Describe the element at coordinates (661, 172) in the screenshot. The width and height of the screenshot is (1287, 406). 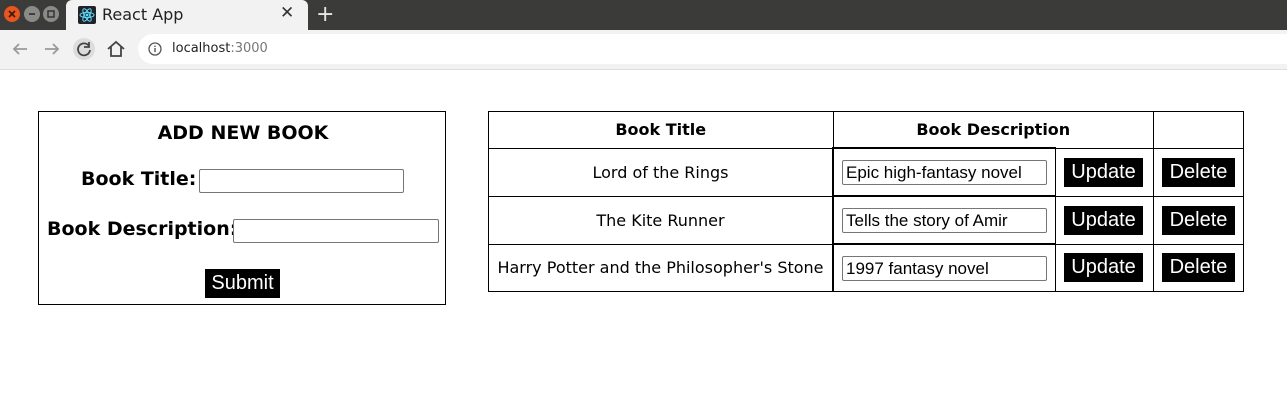
I see `book-title-cell: Lord of the Rings` at that location.